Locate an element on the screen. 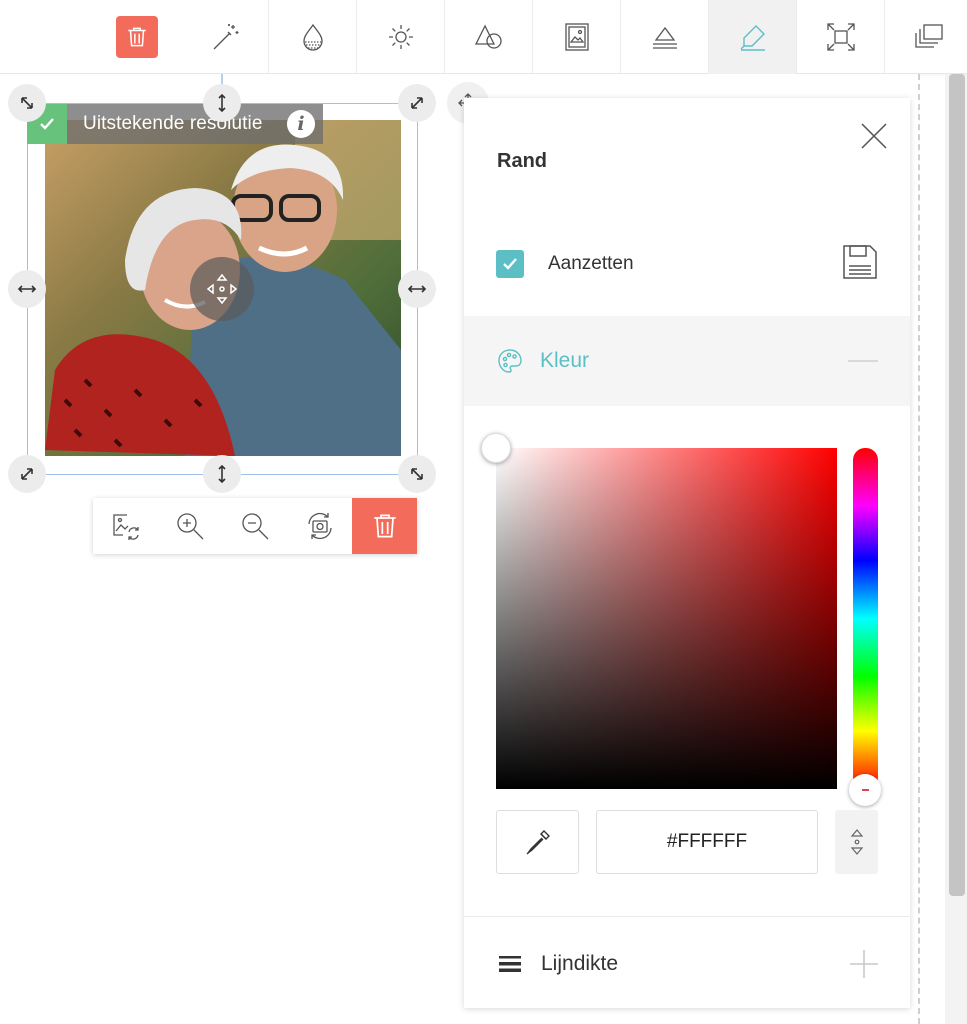 The width and height of the screenshot is (967, 1024). toolbar-transparency-button is located at coordinates (313, 37).